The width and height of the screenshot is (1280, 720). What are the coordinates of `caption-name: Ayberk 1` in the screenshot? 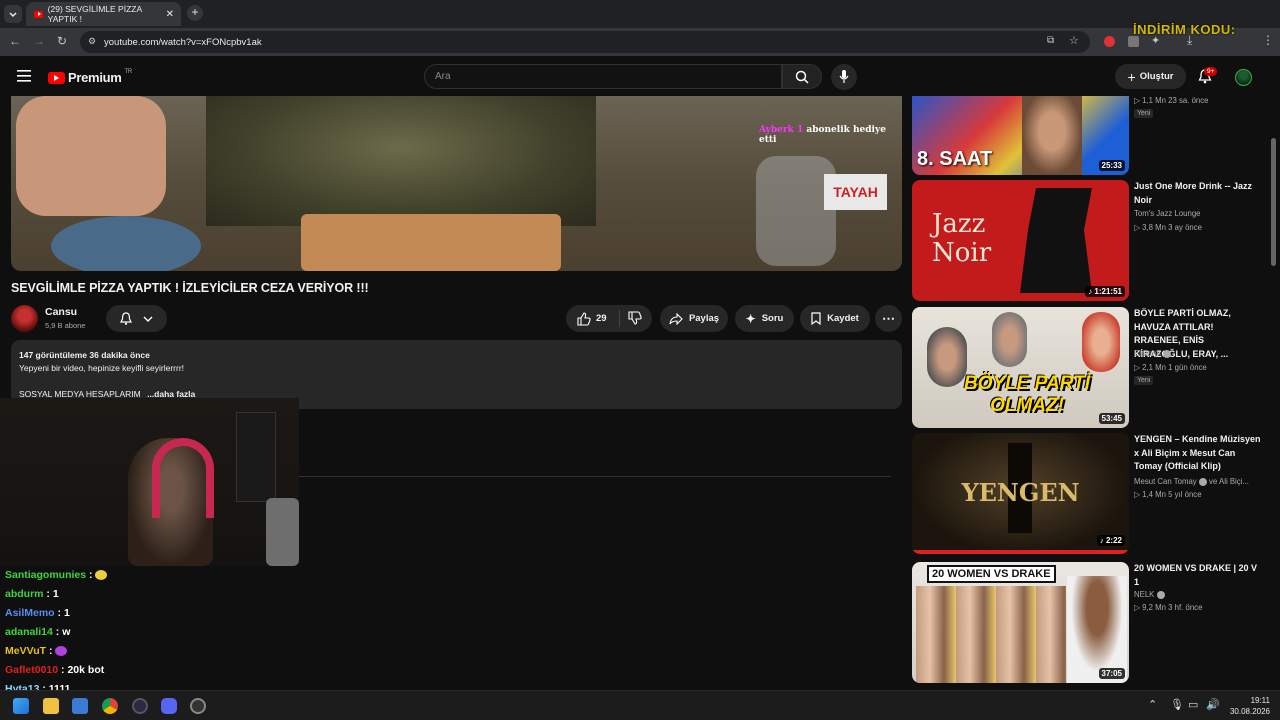 It's located at (781, 130).